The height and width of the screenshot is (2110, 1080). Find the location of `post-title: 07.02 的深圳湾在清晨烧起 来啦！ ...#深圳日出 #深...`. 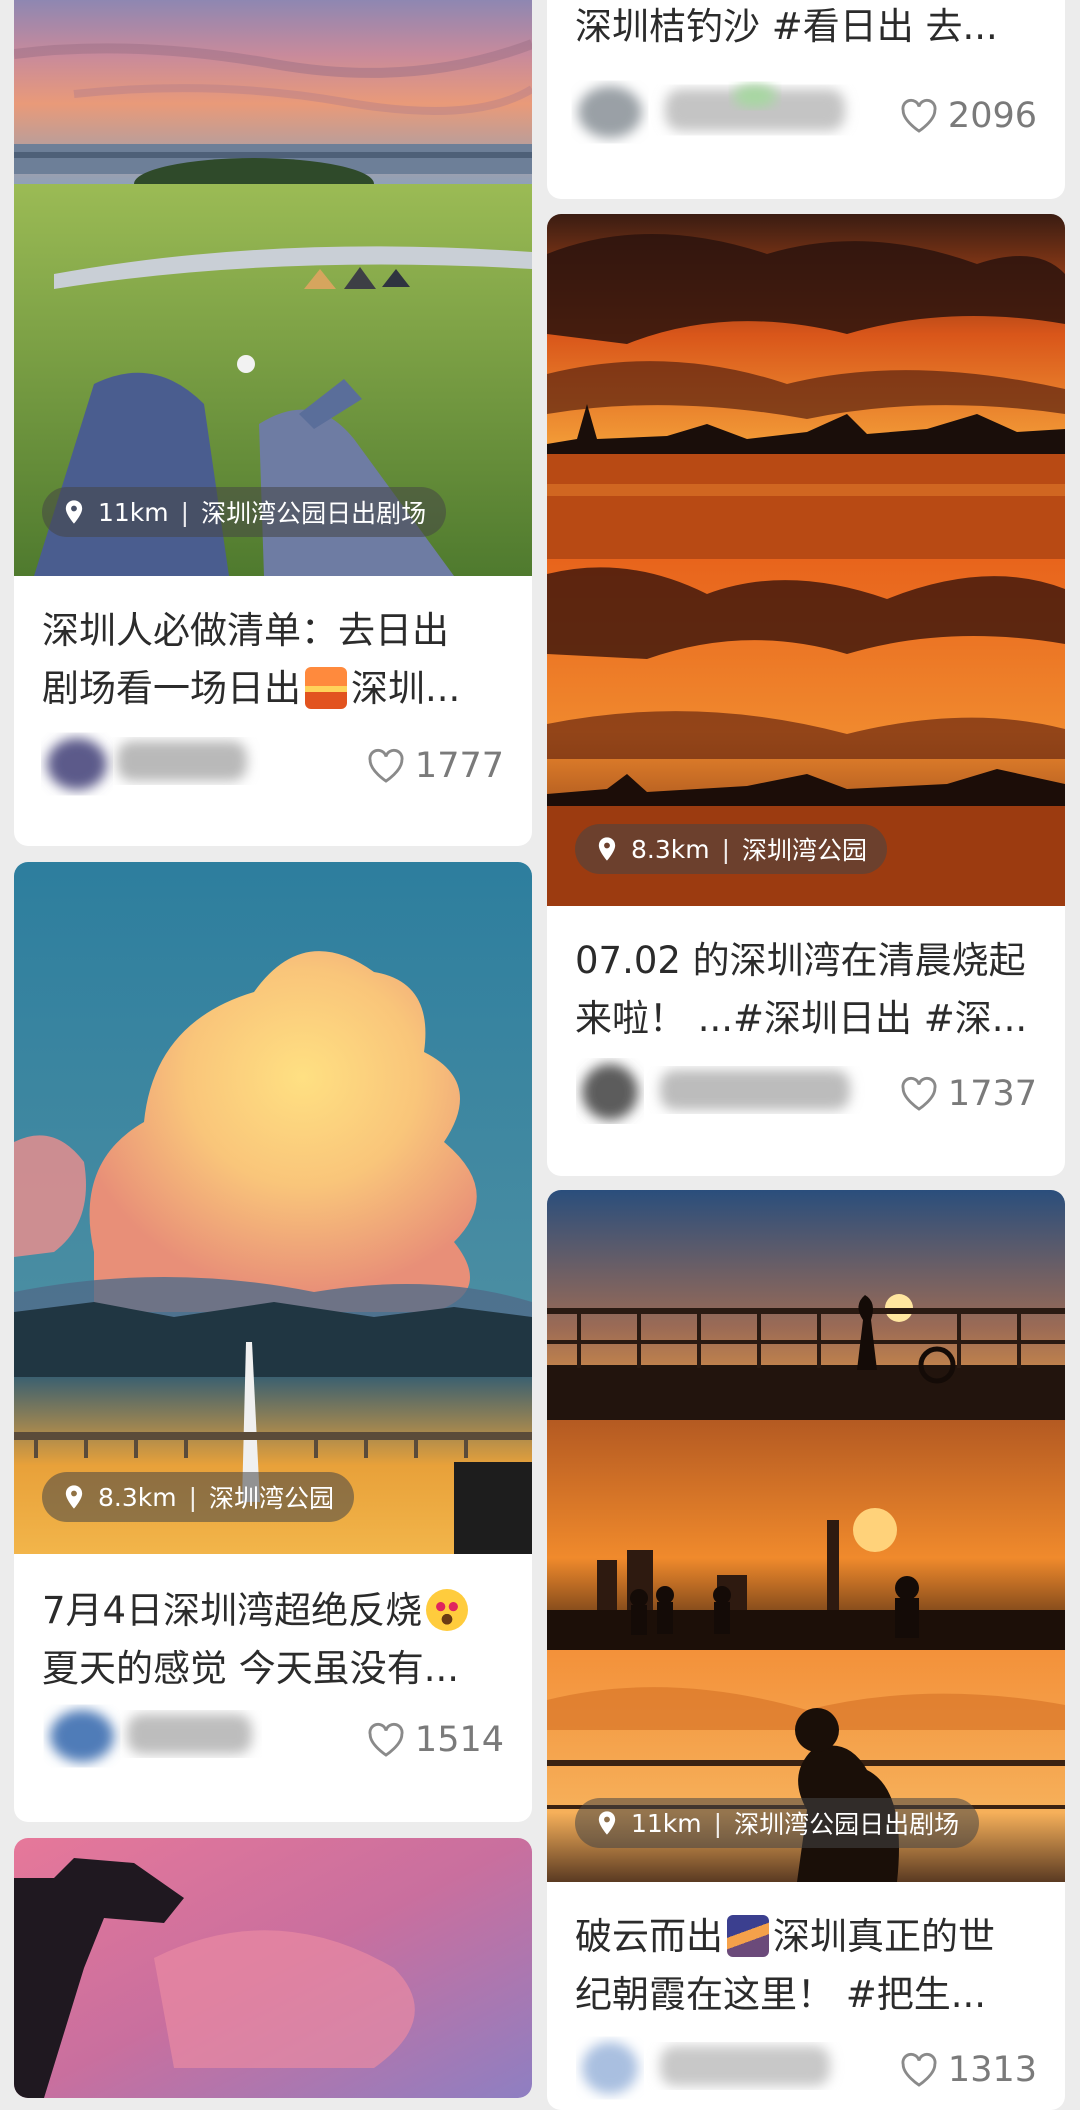

post-title: 07.02 的深圳湾在清晨烧起 来啦！ ...#深圳日出 #深... is located at coordinates (806, 990).